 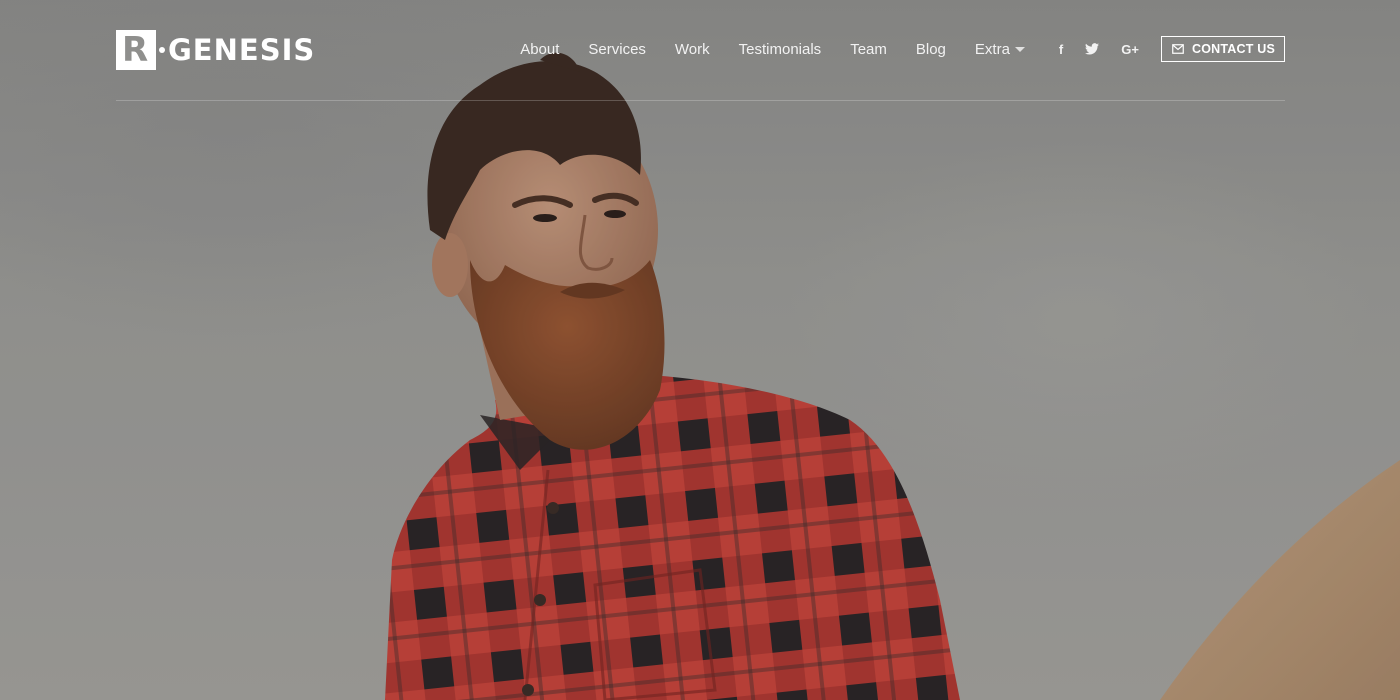 What do you see at coordinates (780, 49) in the screenshot?
I see `nav-item-testimonials: Testimonials` at bounding box center [780, 49].